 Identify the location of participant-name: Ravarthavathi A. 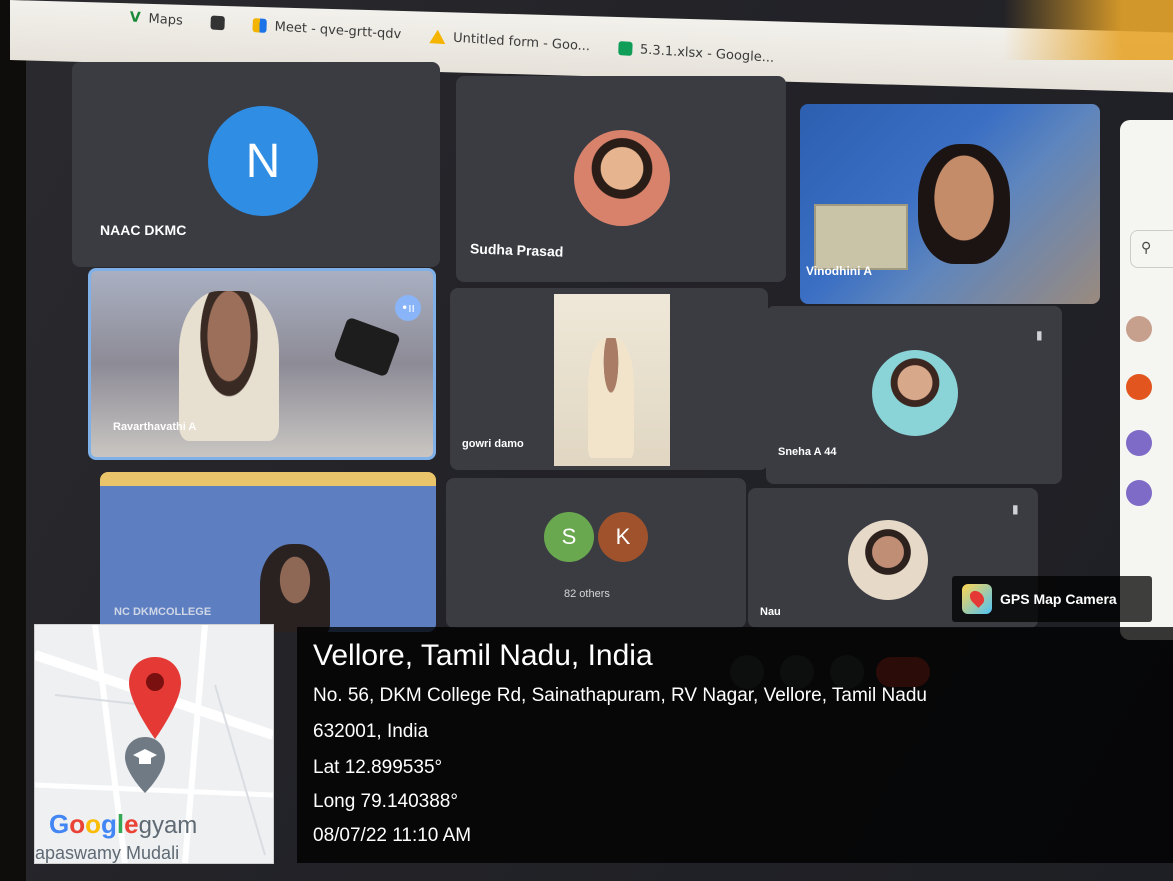
(155, 427).